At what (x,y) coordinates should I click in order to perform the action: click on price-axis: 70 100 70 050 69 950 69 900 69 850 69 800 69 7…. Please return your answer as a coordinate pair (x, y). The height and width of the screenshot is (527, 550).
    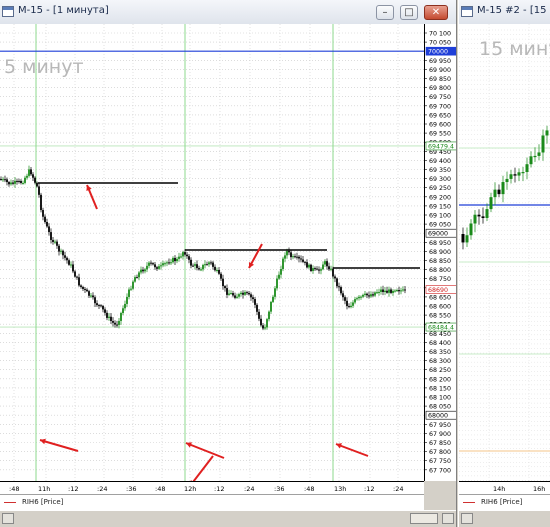
    Looking at the image, I should click on (440, 252).